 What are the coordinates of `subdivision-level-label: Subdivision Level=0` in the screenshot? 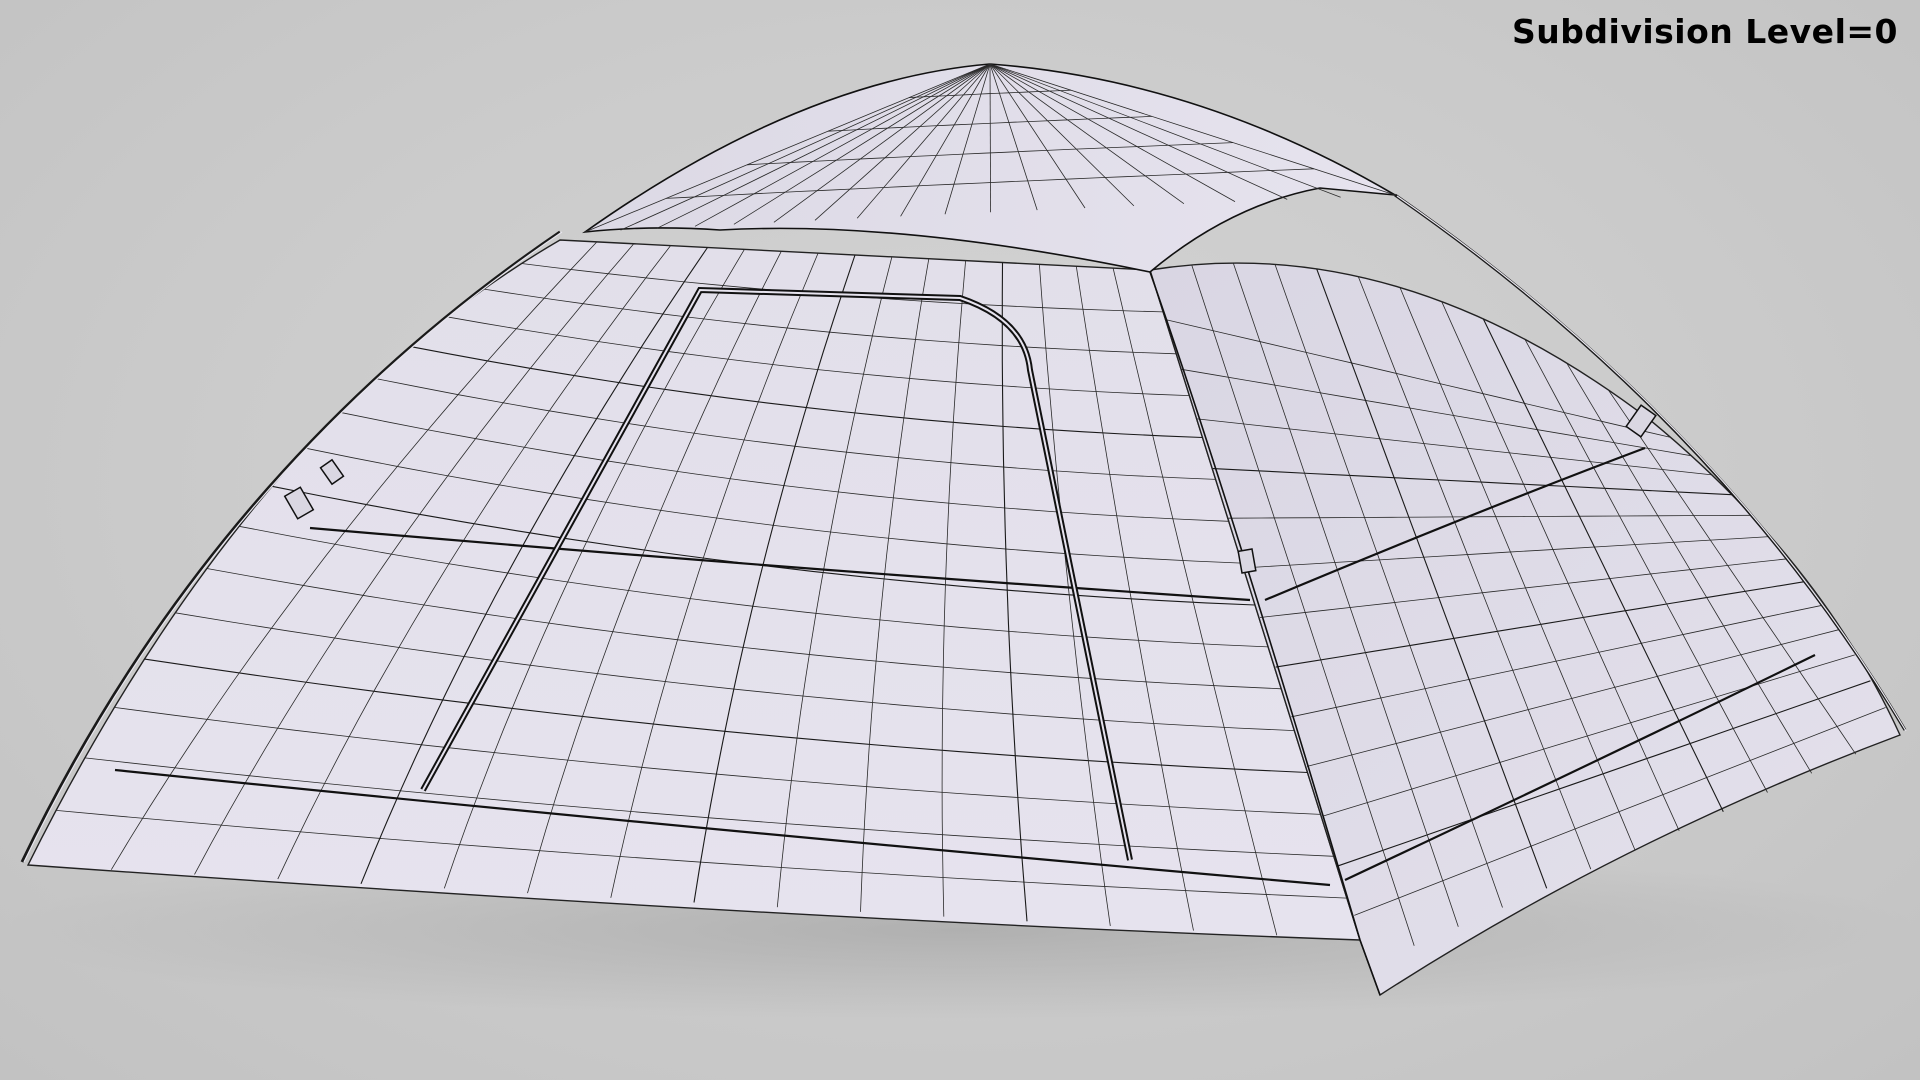 It's located at (1705, 31).